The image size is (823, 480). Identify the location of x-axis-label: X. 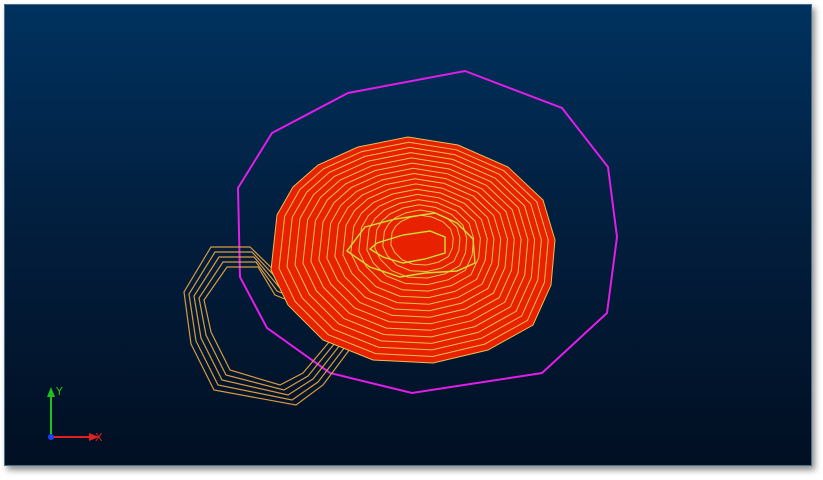
(99, 437).